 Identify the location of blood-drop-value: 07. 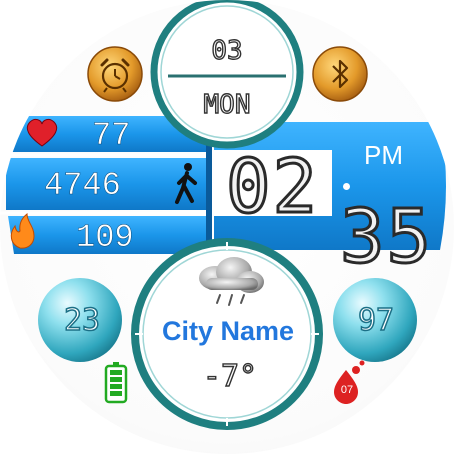
(347, 390).